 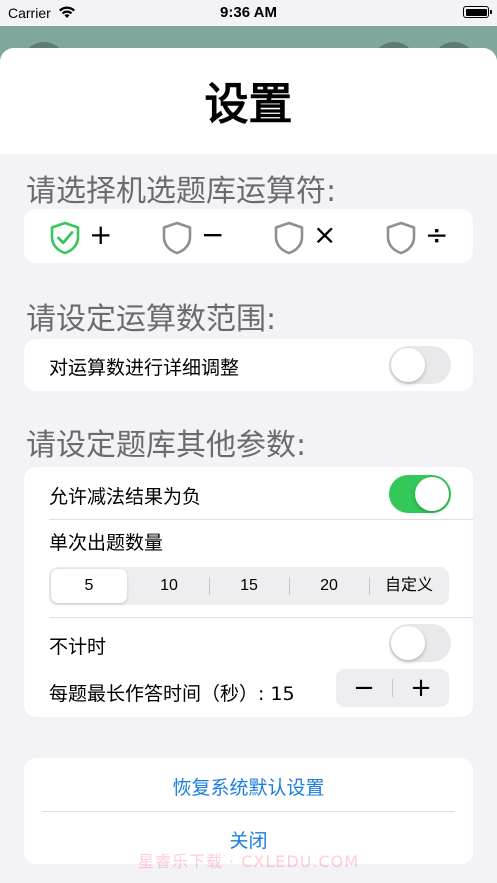 I want to click on shield-checkmark-icon, so click(x=65, y=238).